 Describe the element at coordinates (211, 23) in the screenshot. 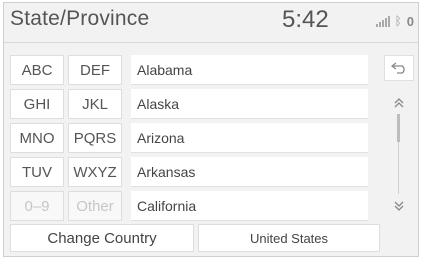

I see `header-bar: State/Province 5:42 ᛒ 0` at that location.